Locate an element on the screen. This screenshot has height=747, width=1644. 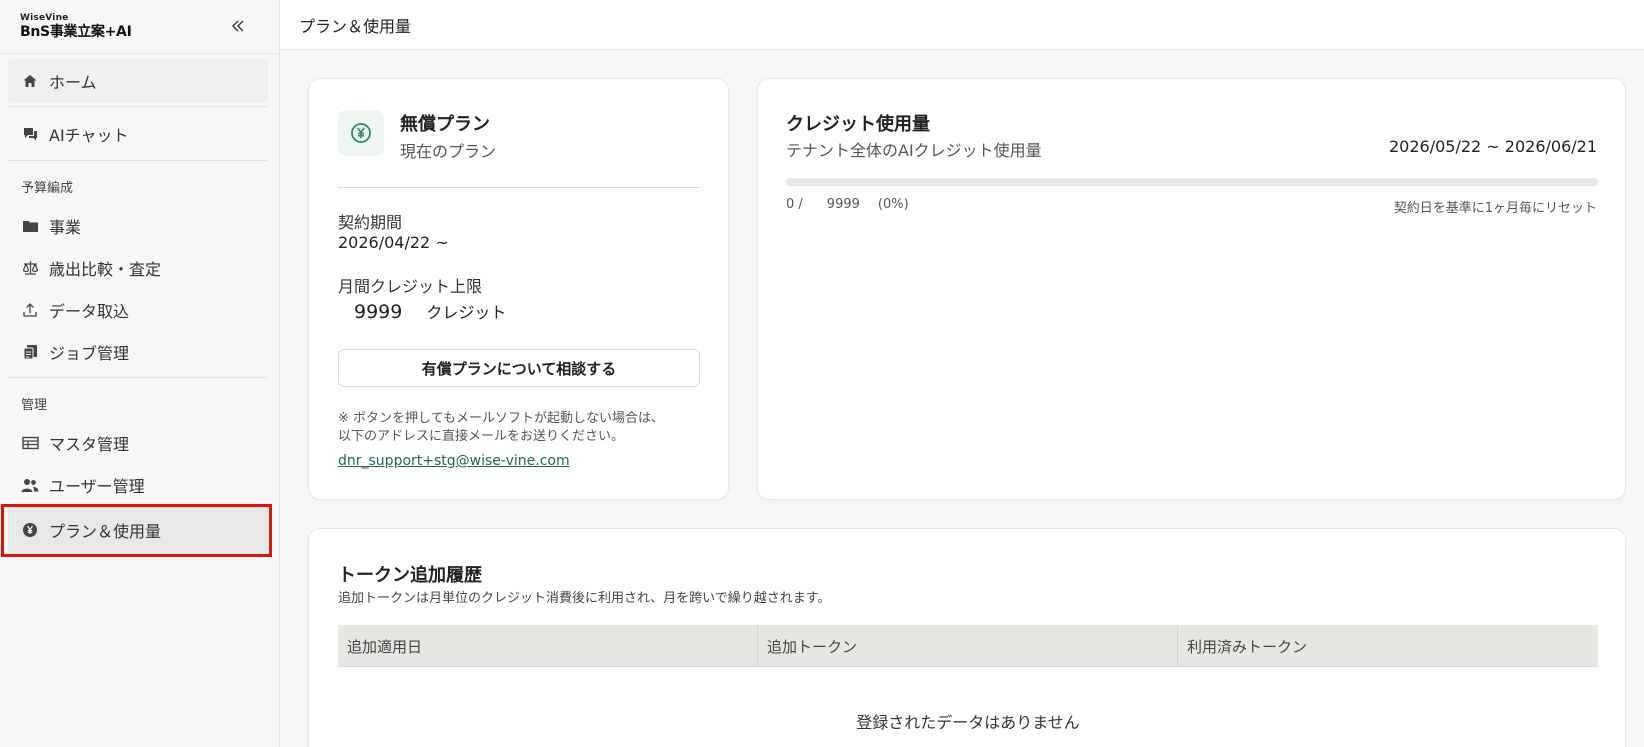
folder-icon is located at coordinates (30, 226).